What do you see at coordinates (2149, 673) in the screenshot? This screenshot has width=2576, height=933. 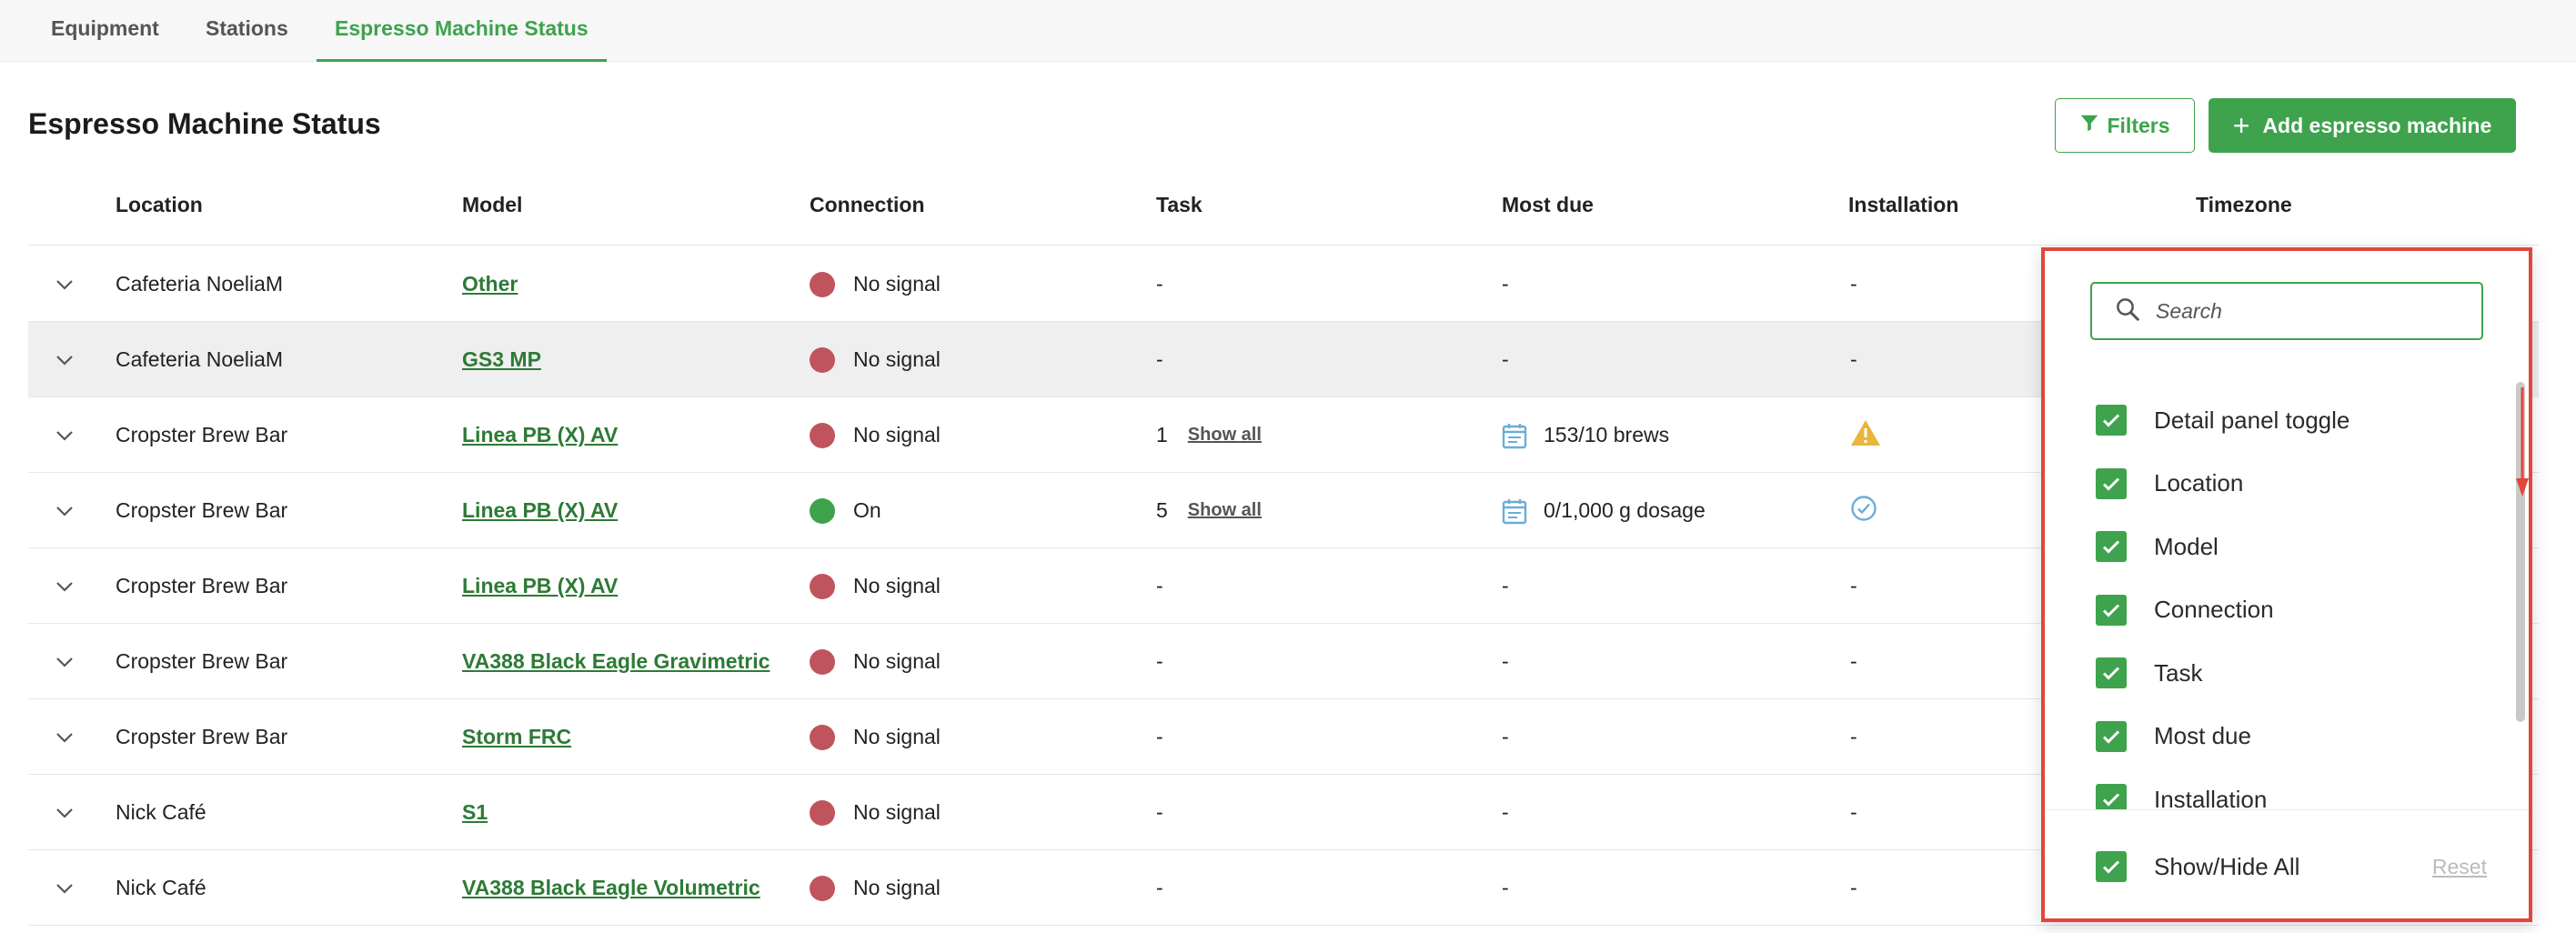 I see `column-option: Task` at bounding box center [2149, 673].